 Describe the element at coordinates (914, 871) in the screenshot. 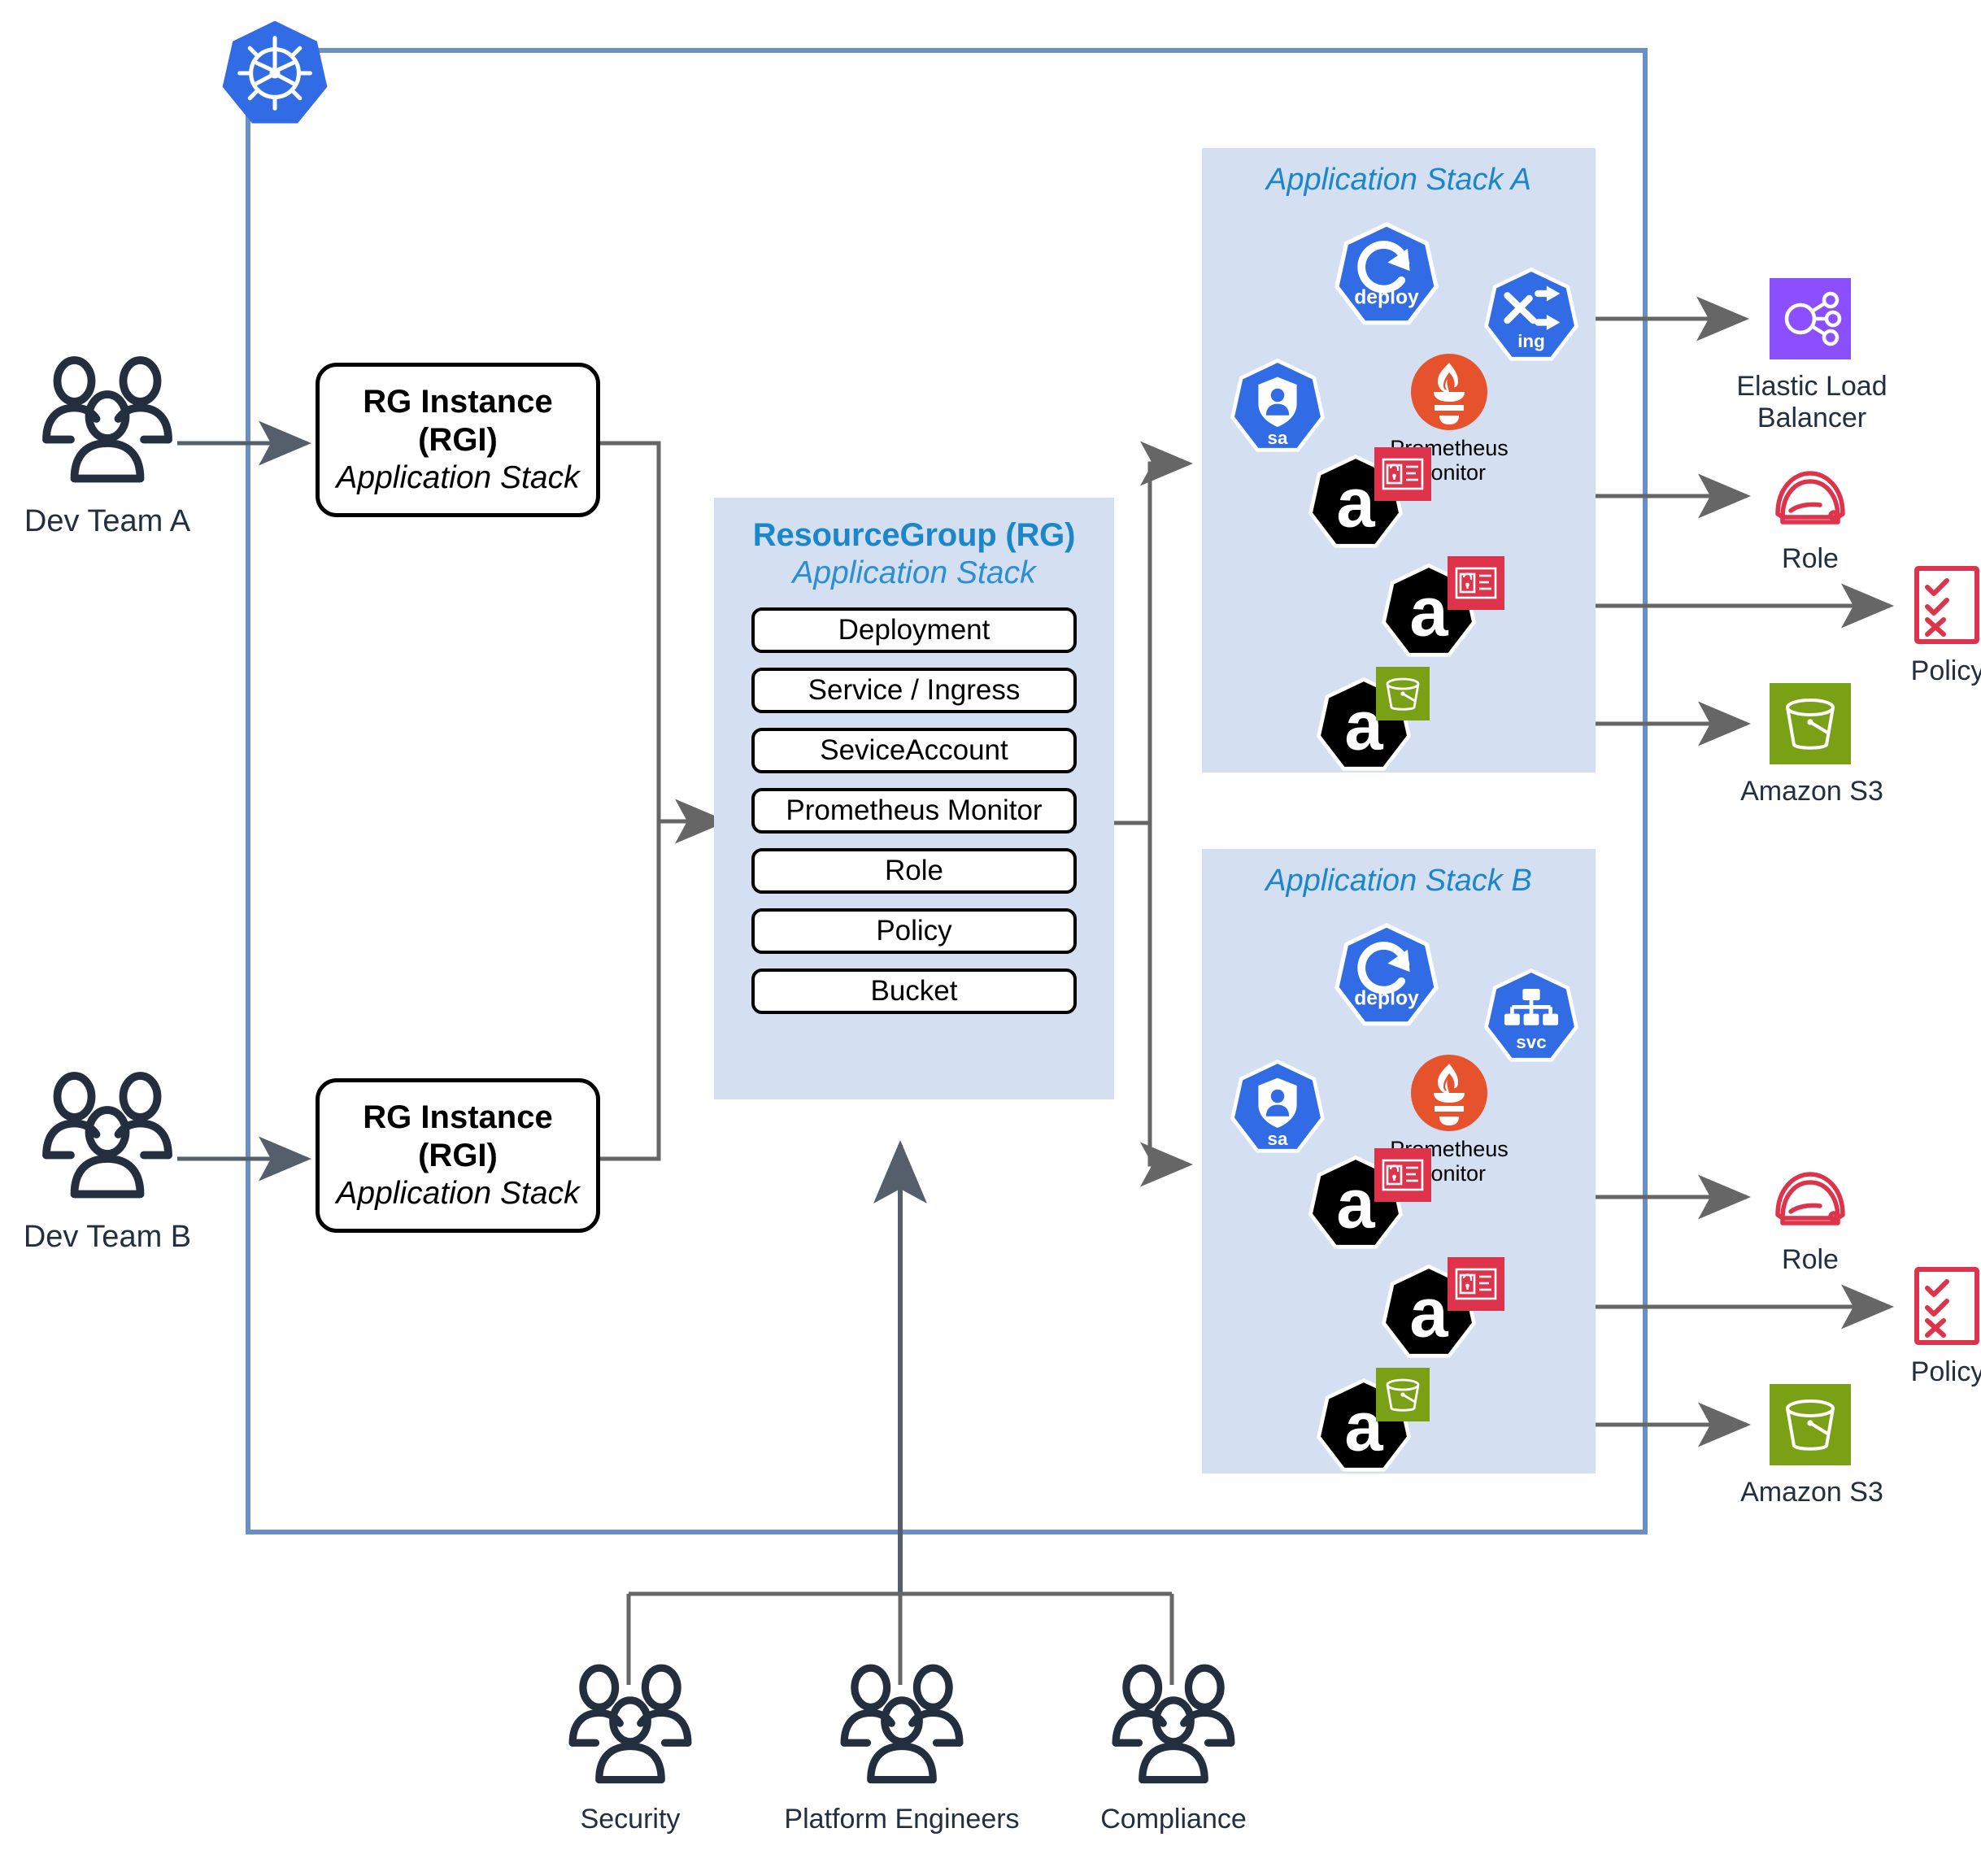

I see `rg-item-role: Role` at that location.